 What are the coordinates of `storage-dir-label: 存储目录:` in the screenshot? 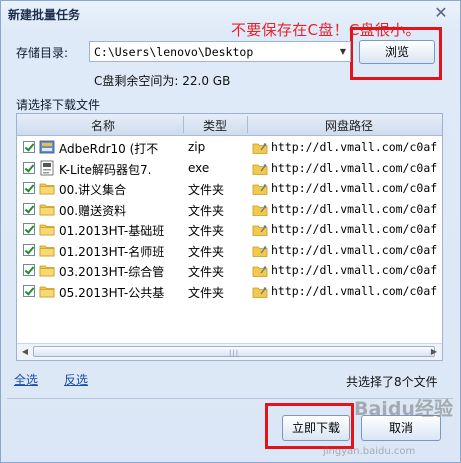 It's located at (42, 53).